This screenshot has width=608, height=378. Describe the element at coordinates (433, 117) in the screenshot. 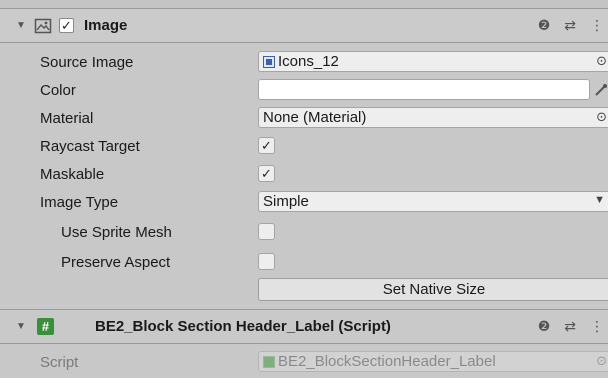

I see `material-field: None (Material) ⊙` at that location.